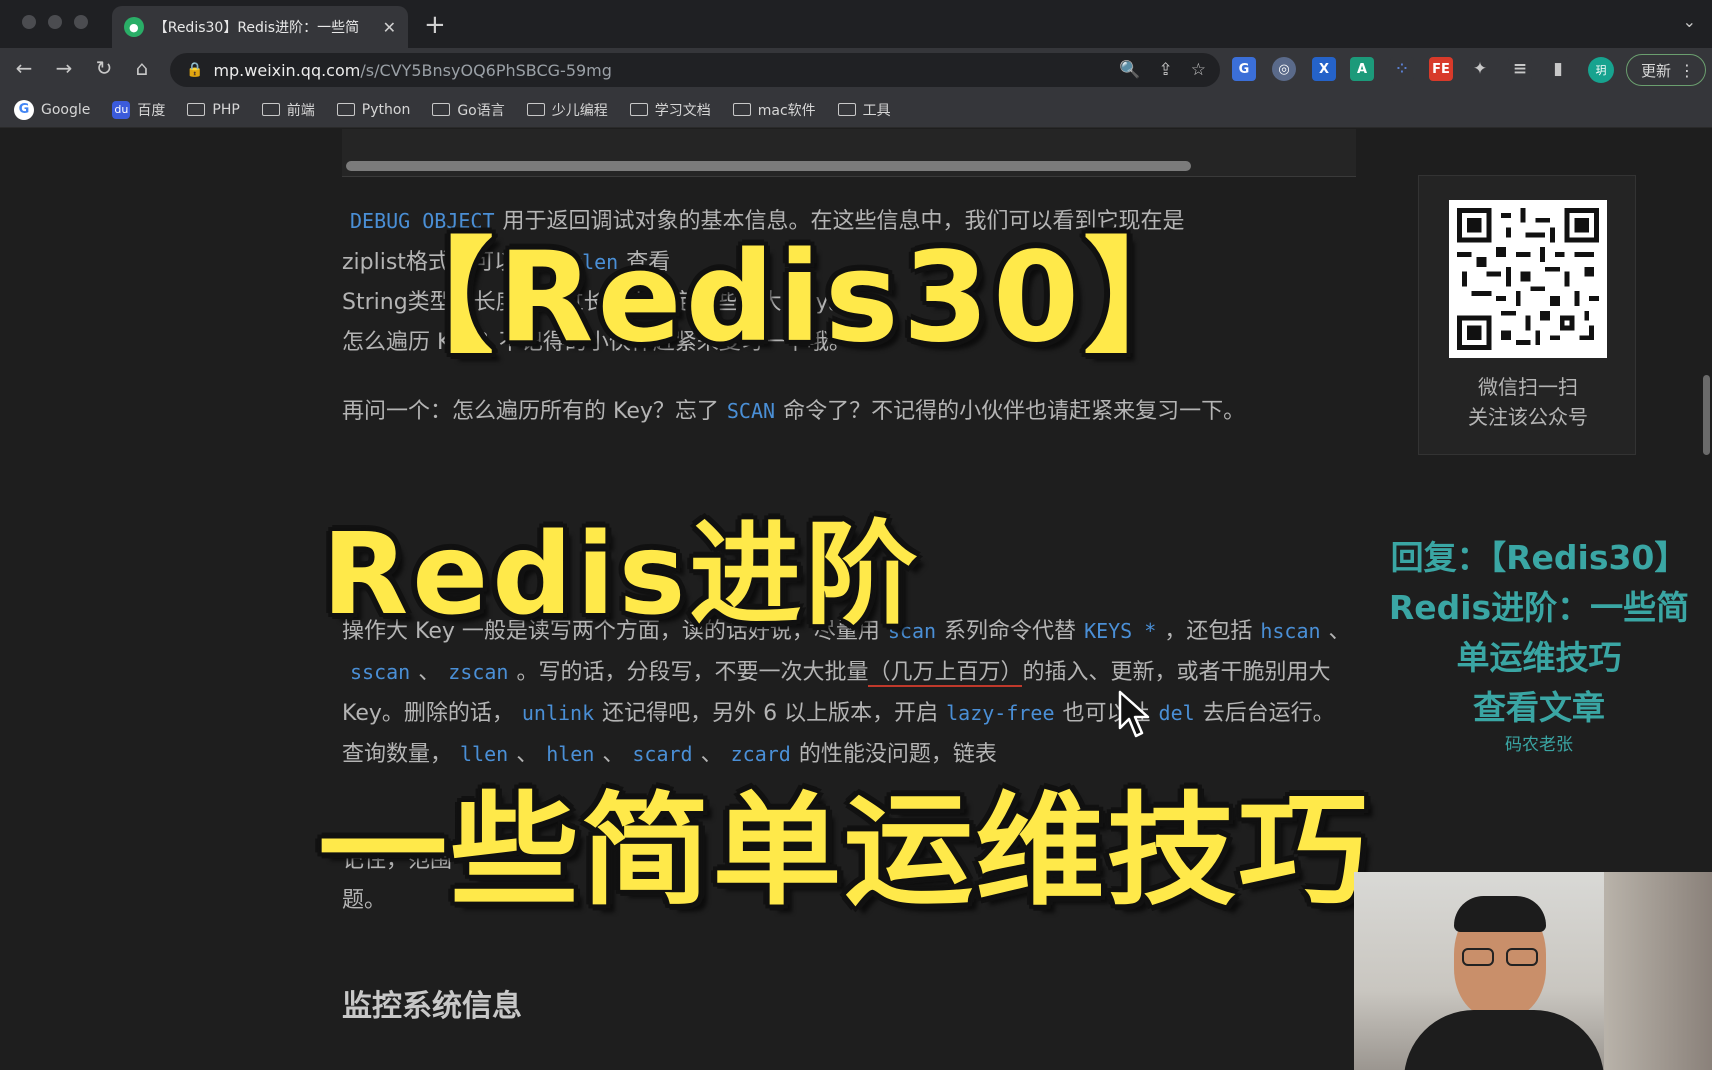 The height and width of the screenshot is (1070, 1712). Describe the element at coordinates (1324, 69) in the screenshot. I see `extension-x-icon: X` at that location.